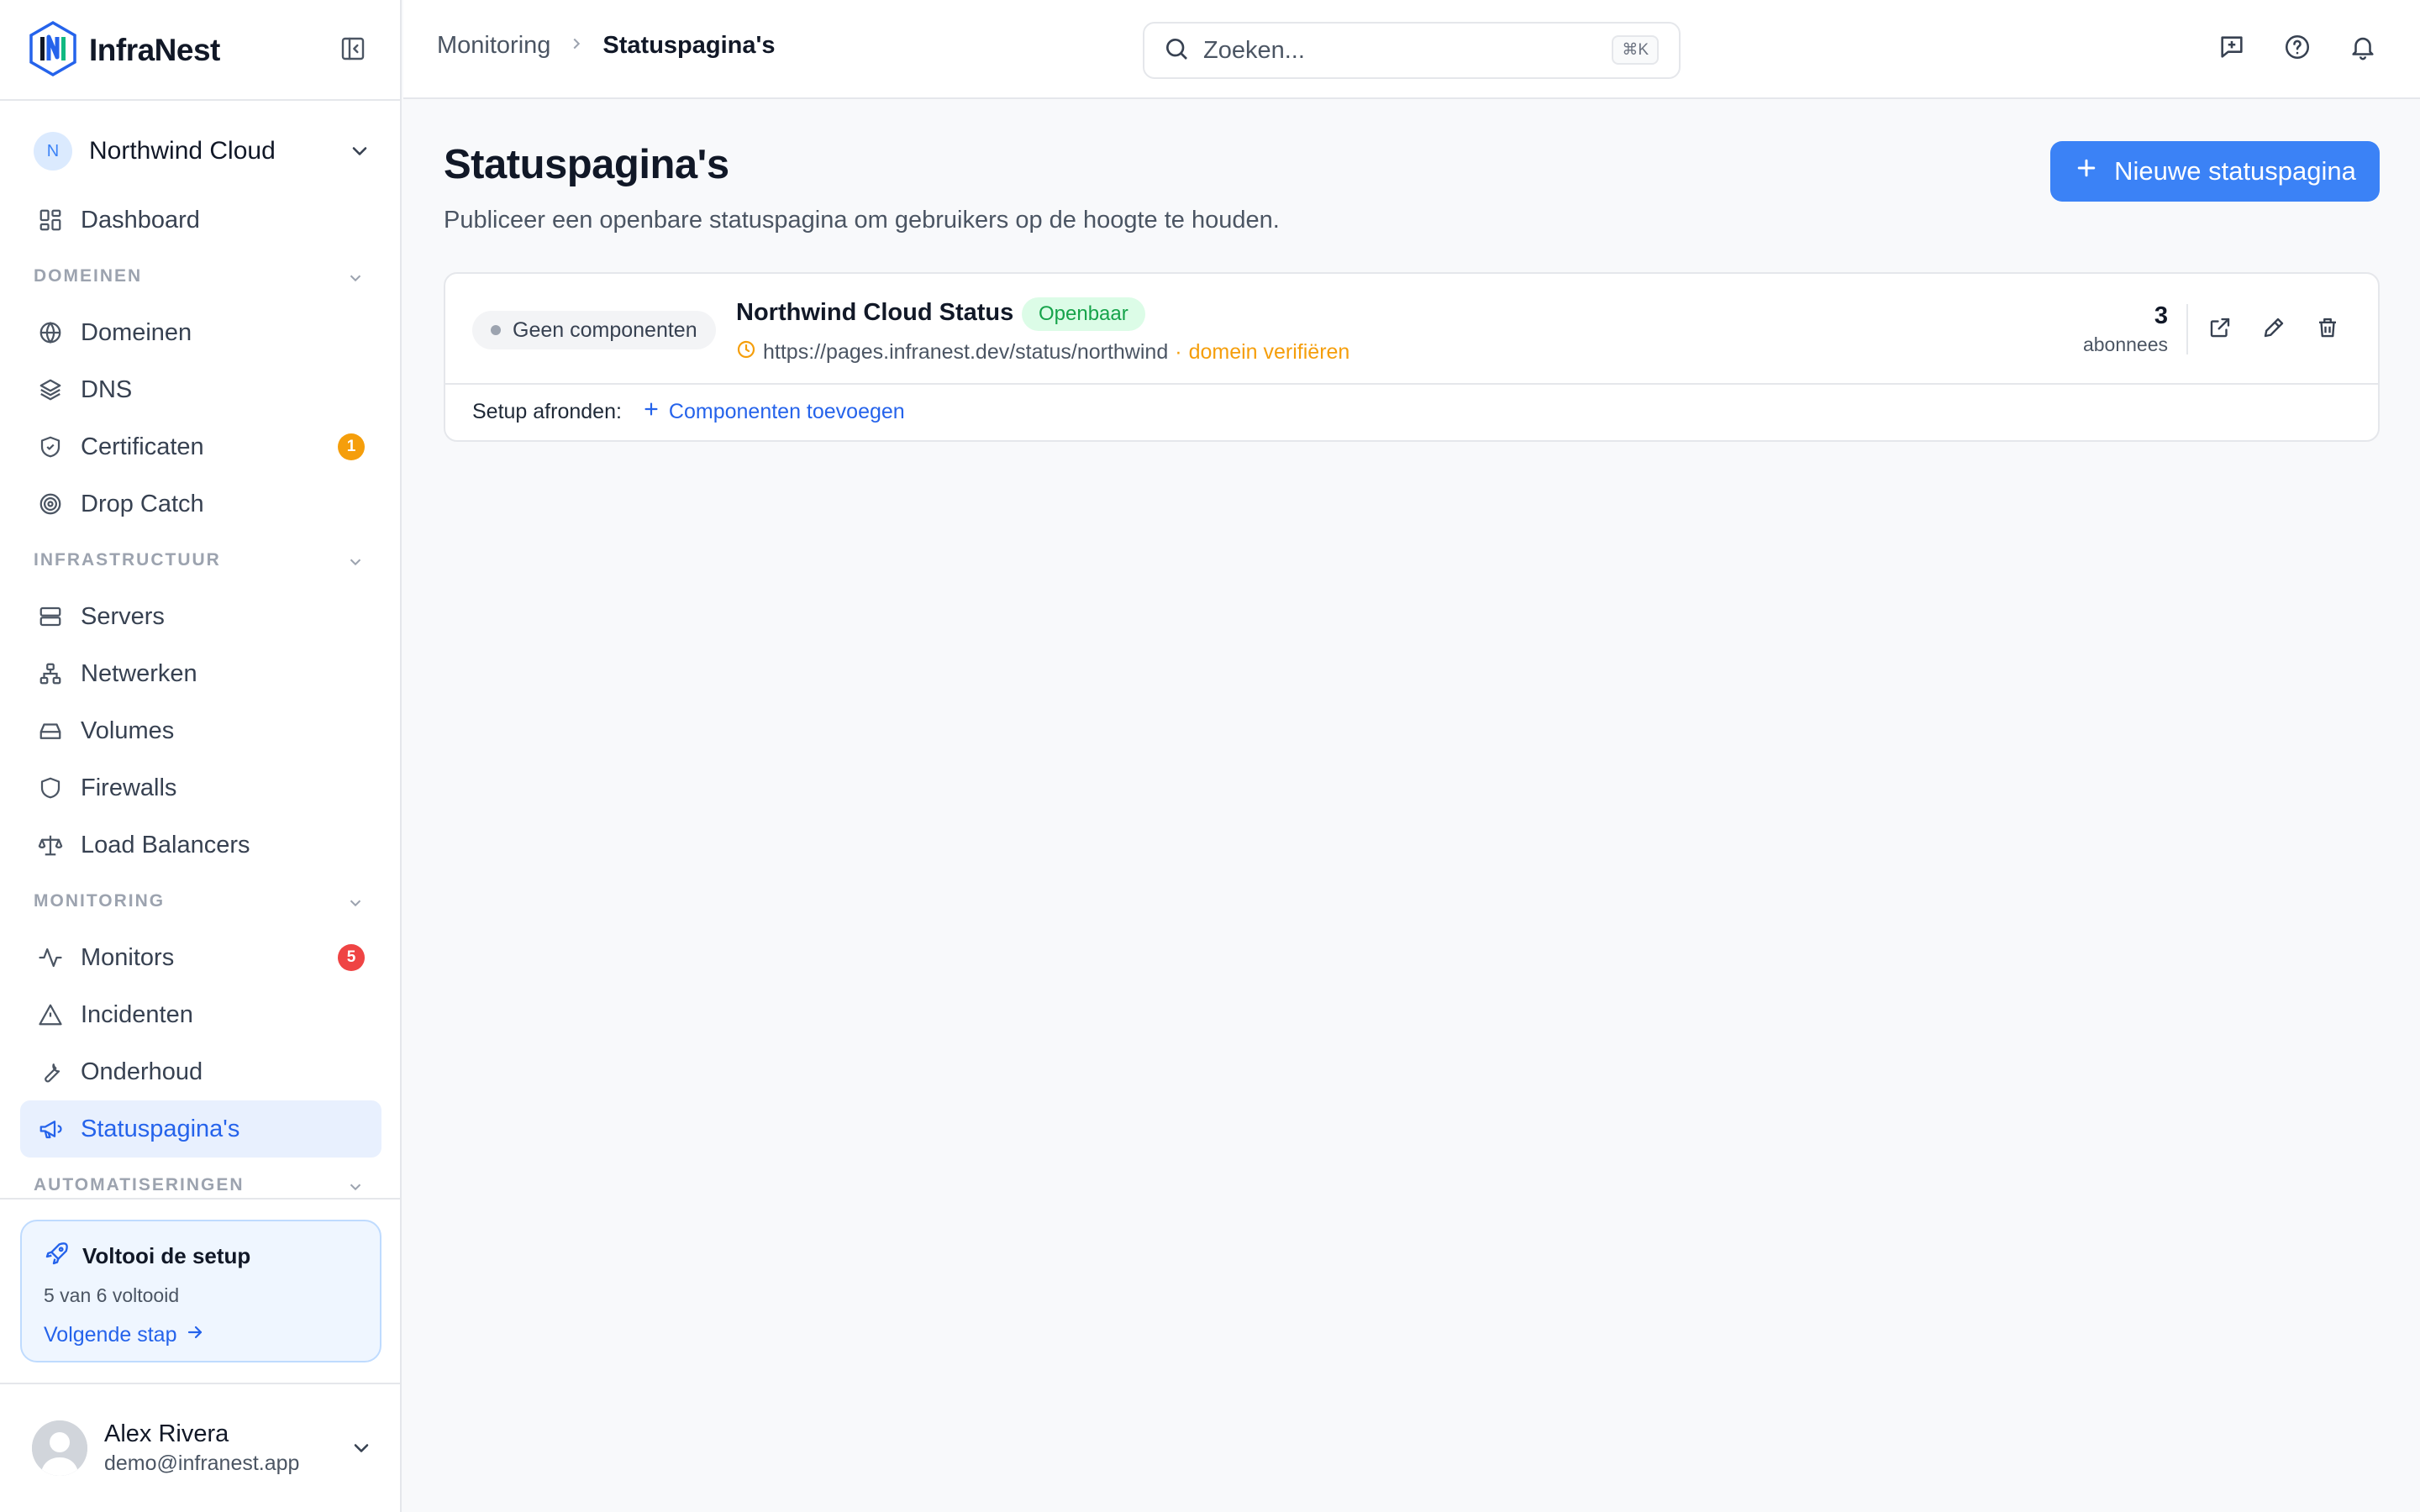  I want to click on hard-drive-icon, so click(51, 730).